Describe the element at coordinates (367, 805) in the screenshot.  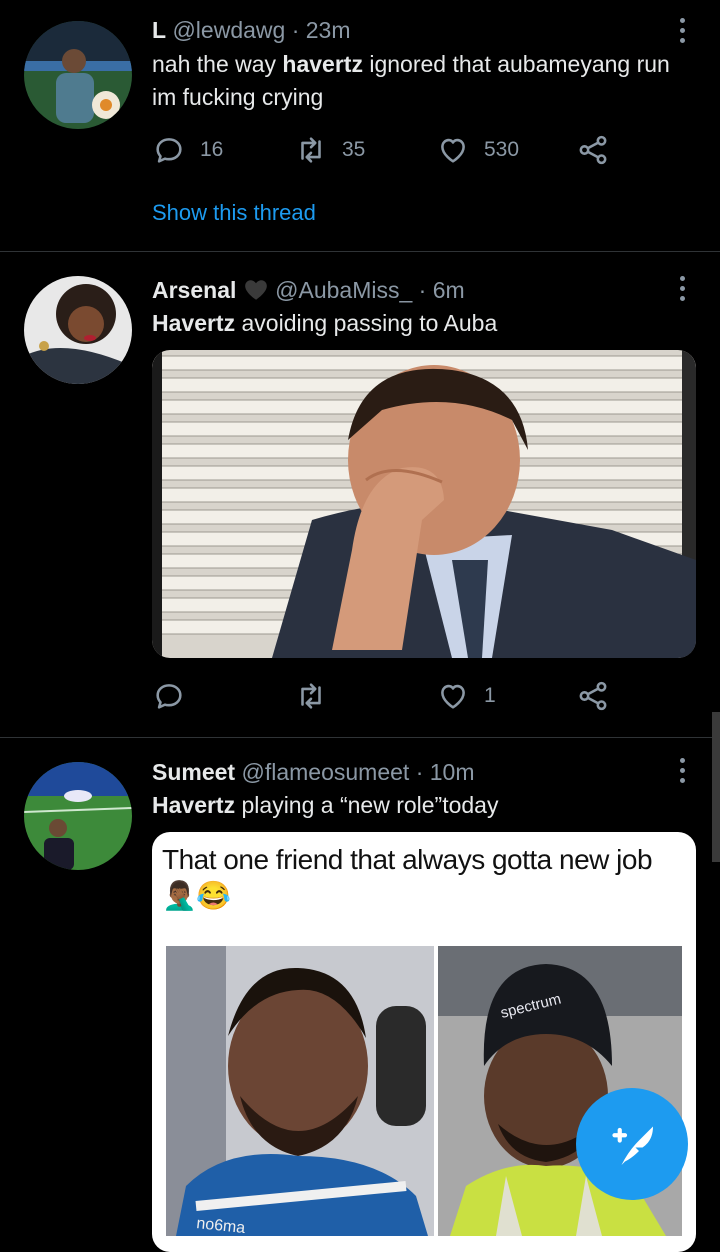
I see `text-segment: playing a “new role”today` at that location.